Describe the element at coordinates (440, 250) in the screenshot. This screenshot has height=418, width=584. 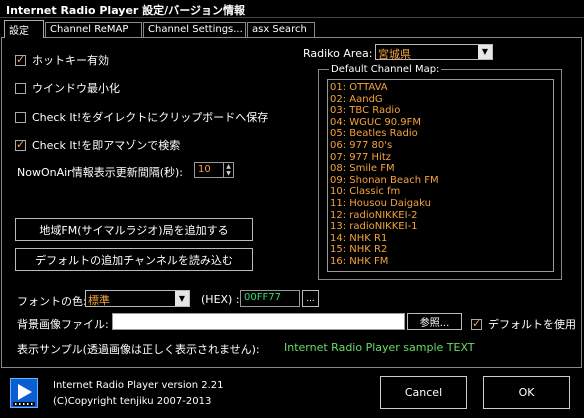
I see `list-item: 15: NHK R2` at that location.